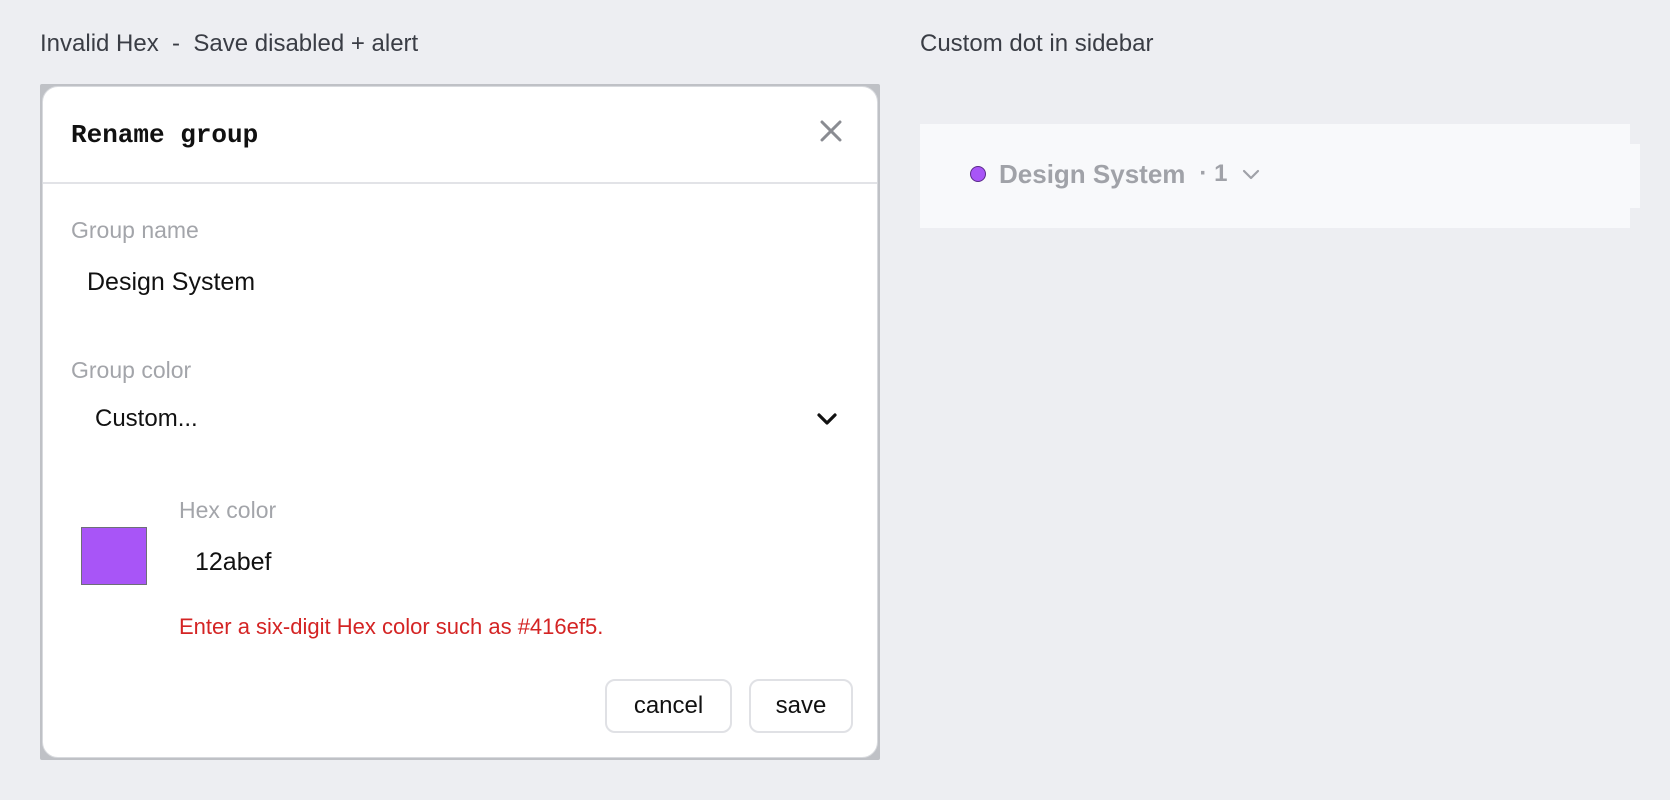 The height and width of the screenshot is (800, 1670). What do you see at coordinates (229, 43) in the screenshot?
I see `caption-invalid-hex: Invalid Hex - Save disabled + alert` at bounding box center [229, 43].